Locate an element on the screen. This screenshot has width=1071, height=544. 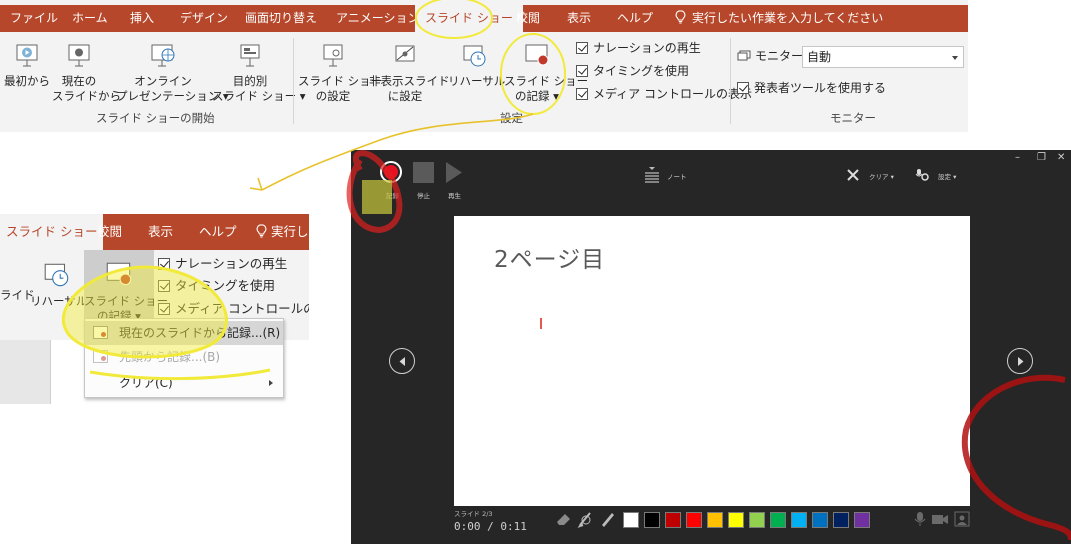
online-globe-icon is located at coordinates (163, 55).